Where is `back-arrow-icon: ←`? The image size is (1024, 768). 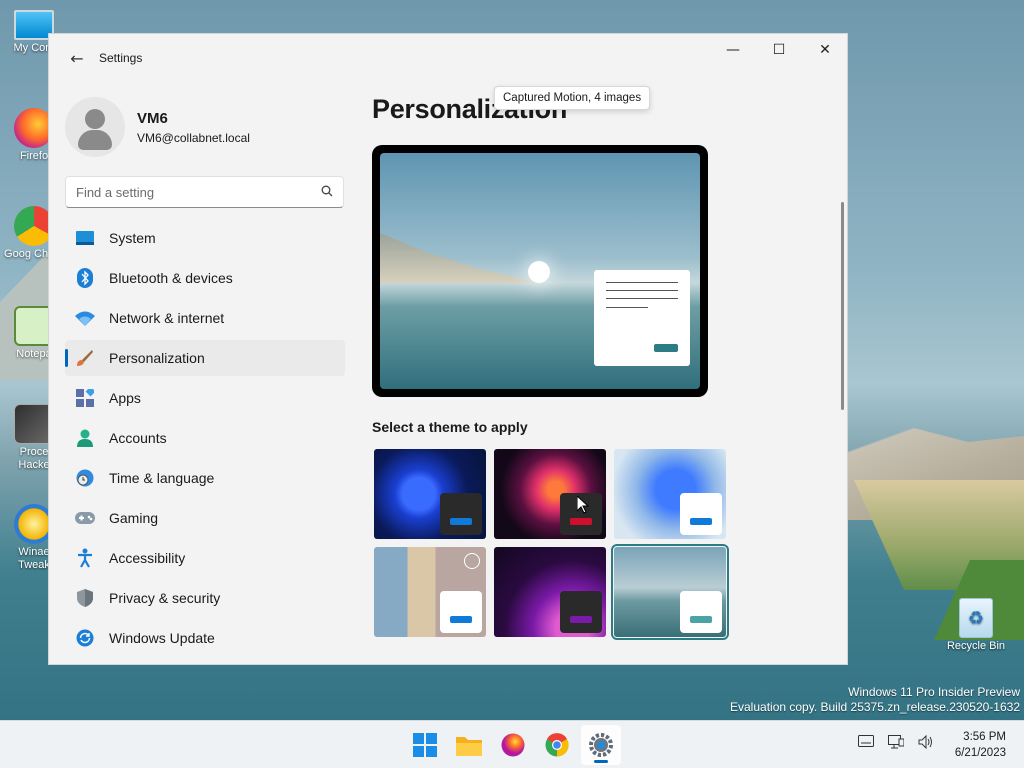
back-arrow-icon: ← is located at coordinates (77, 58).